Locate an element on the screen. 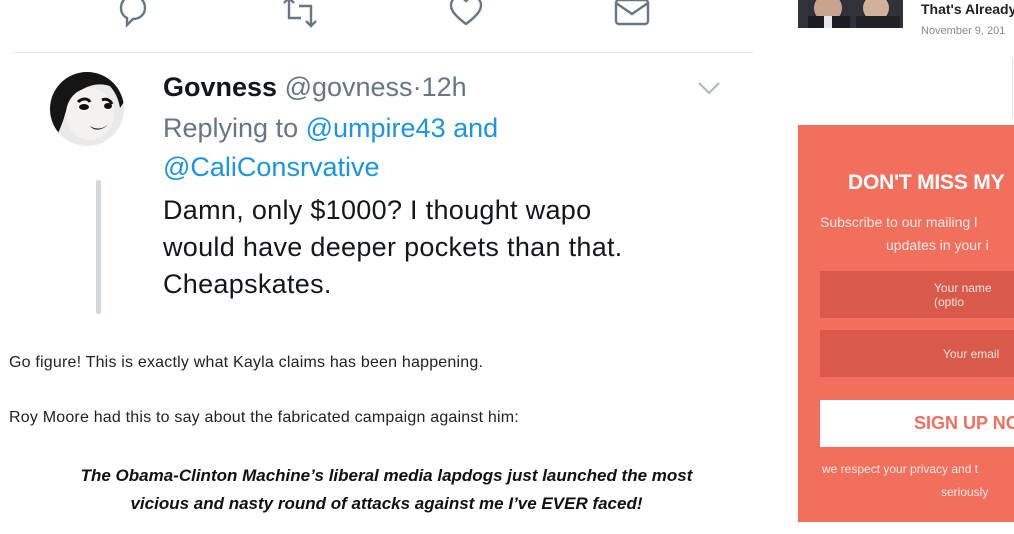  tweet-header: Govness @govness·12h is located at coordinates (315, 87).